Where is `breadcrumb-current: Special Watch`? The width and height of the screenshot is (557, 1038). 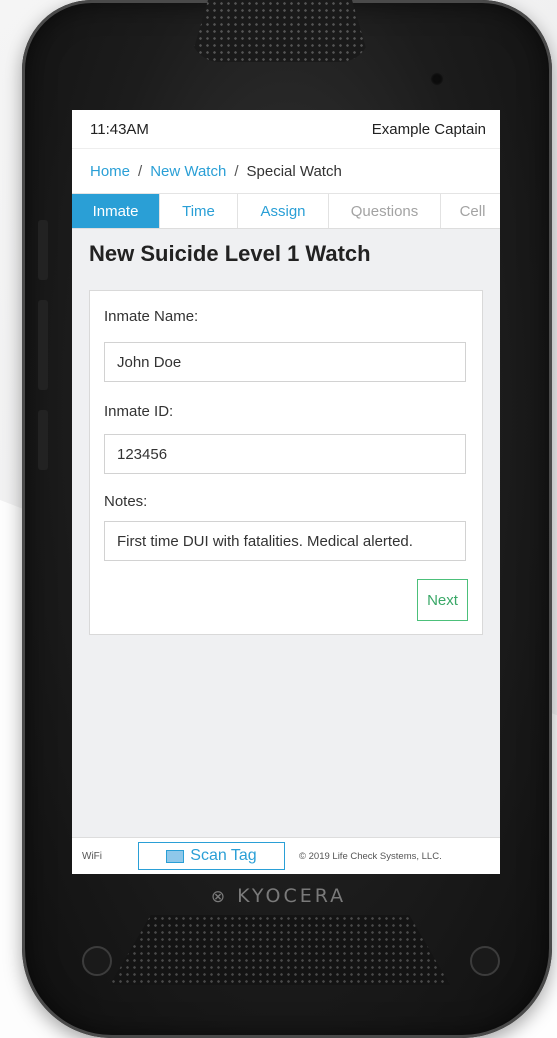
breadcrumb-current: Special Watch is located at coordinates (294, 171).